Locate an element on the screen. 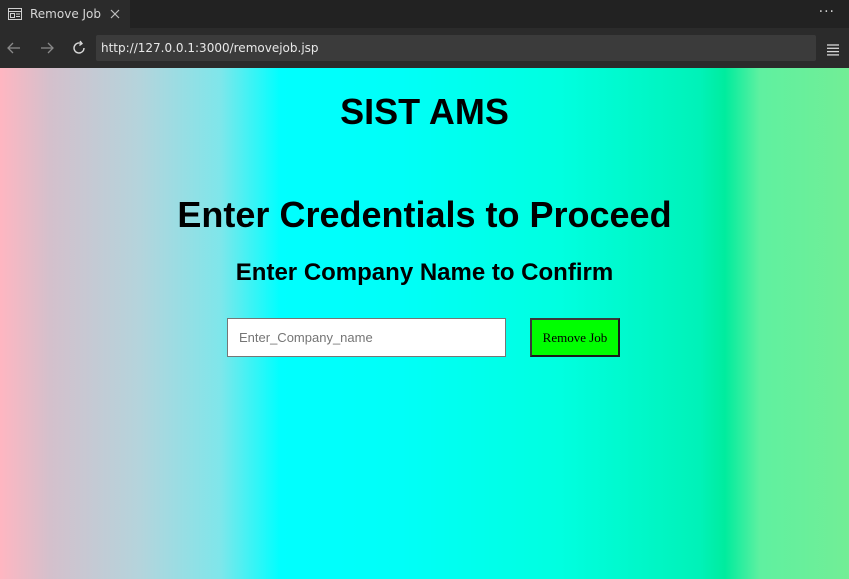  more-menu-button: ··· is located at coordinates (827, 12).